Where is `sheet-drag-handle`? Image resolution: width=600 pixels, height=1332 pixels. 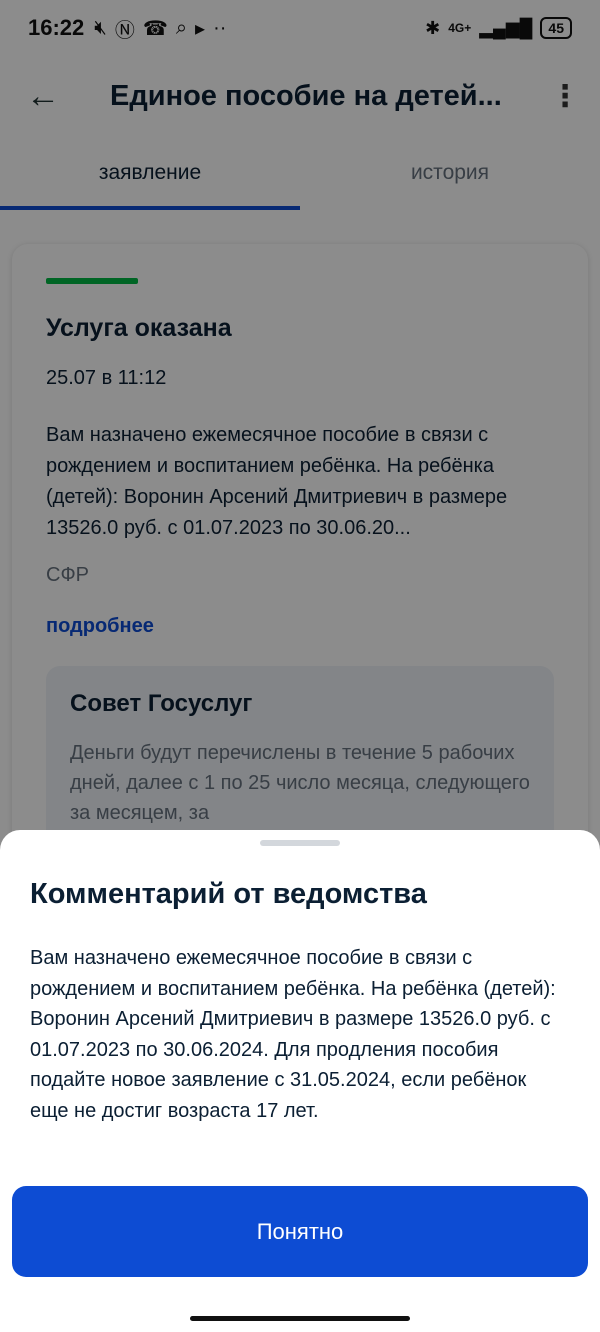 sheet-drag-handle is located at coordinates (300, 843).